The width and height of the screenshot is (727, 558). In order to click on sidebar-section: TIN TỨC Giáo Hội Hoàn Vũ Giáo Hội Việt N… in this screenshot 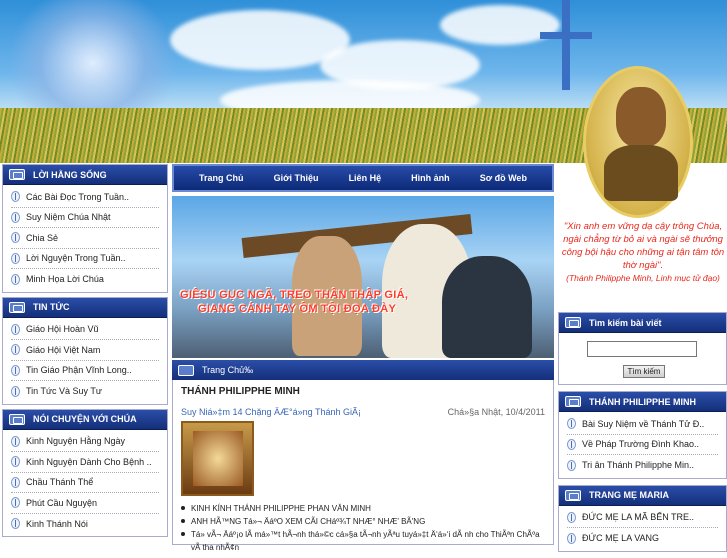, I will do `click(85, 350)`.